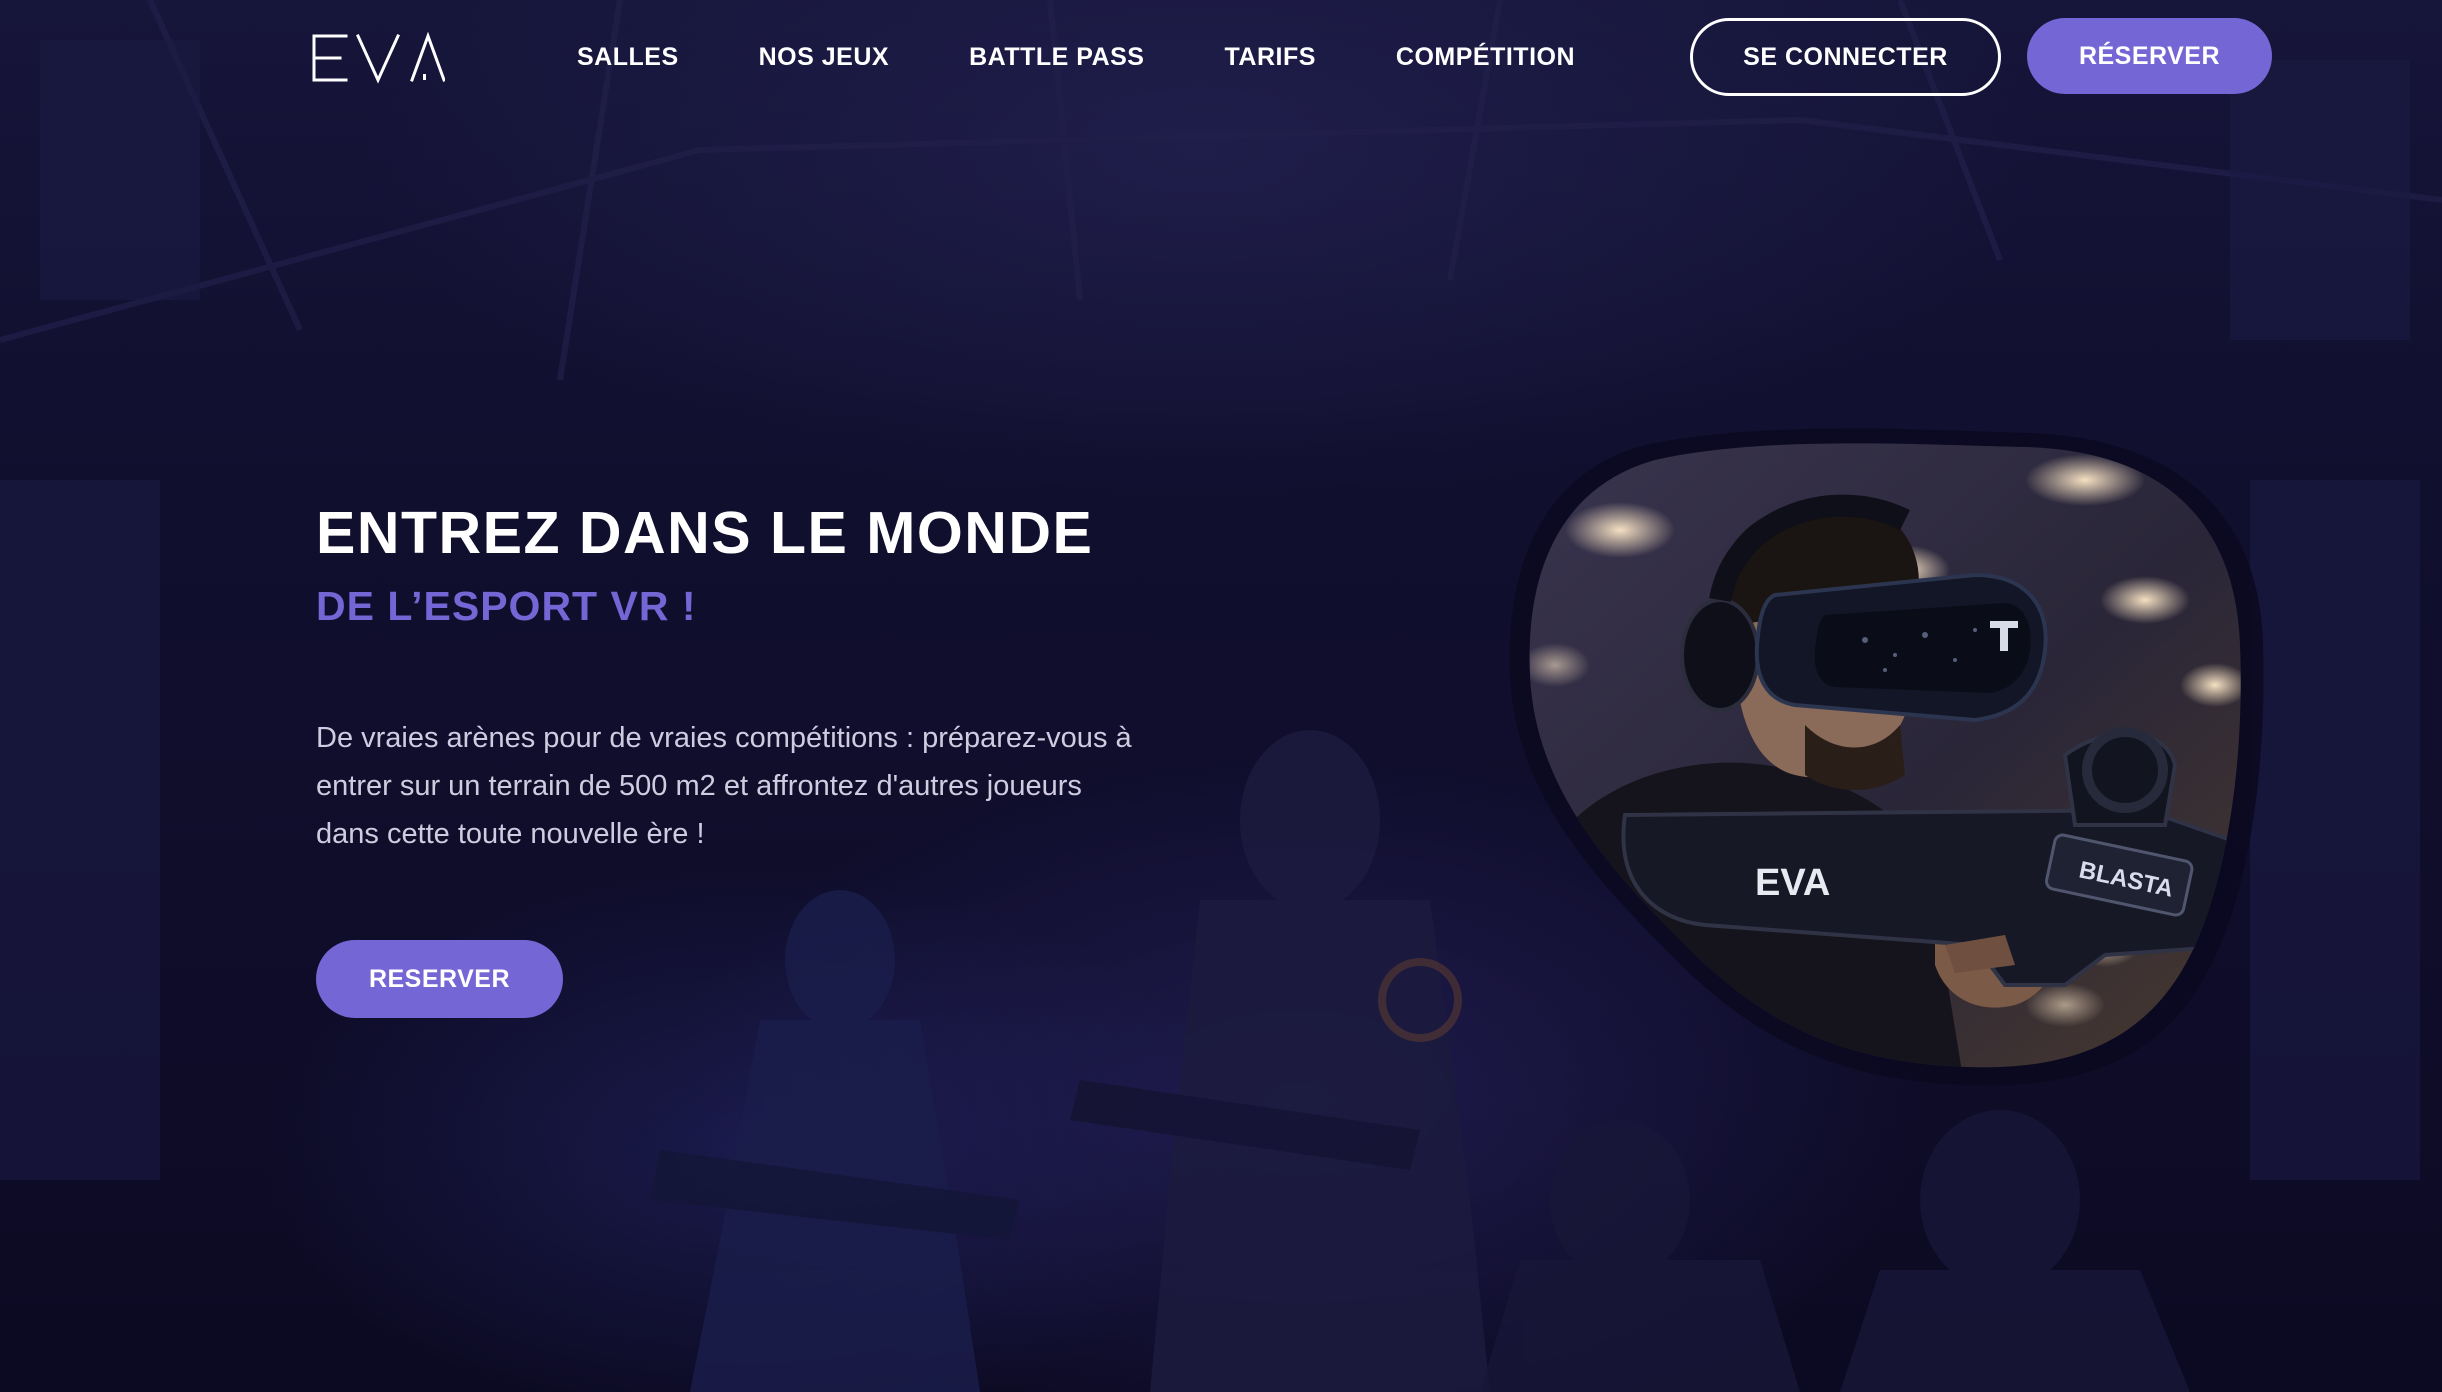  Describe the element at coordinates (628, 57) in the screenshot. I see `nav-item-salles: SALLES` at that location.